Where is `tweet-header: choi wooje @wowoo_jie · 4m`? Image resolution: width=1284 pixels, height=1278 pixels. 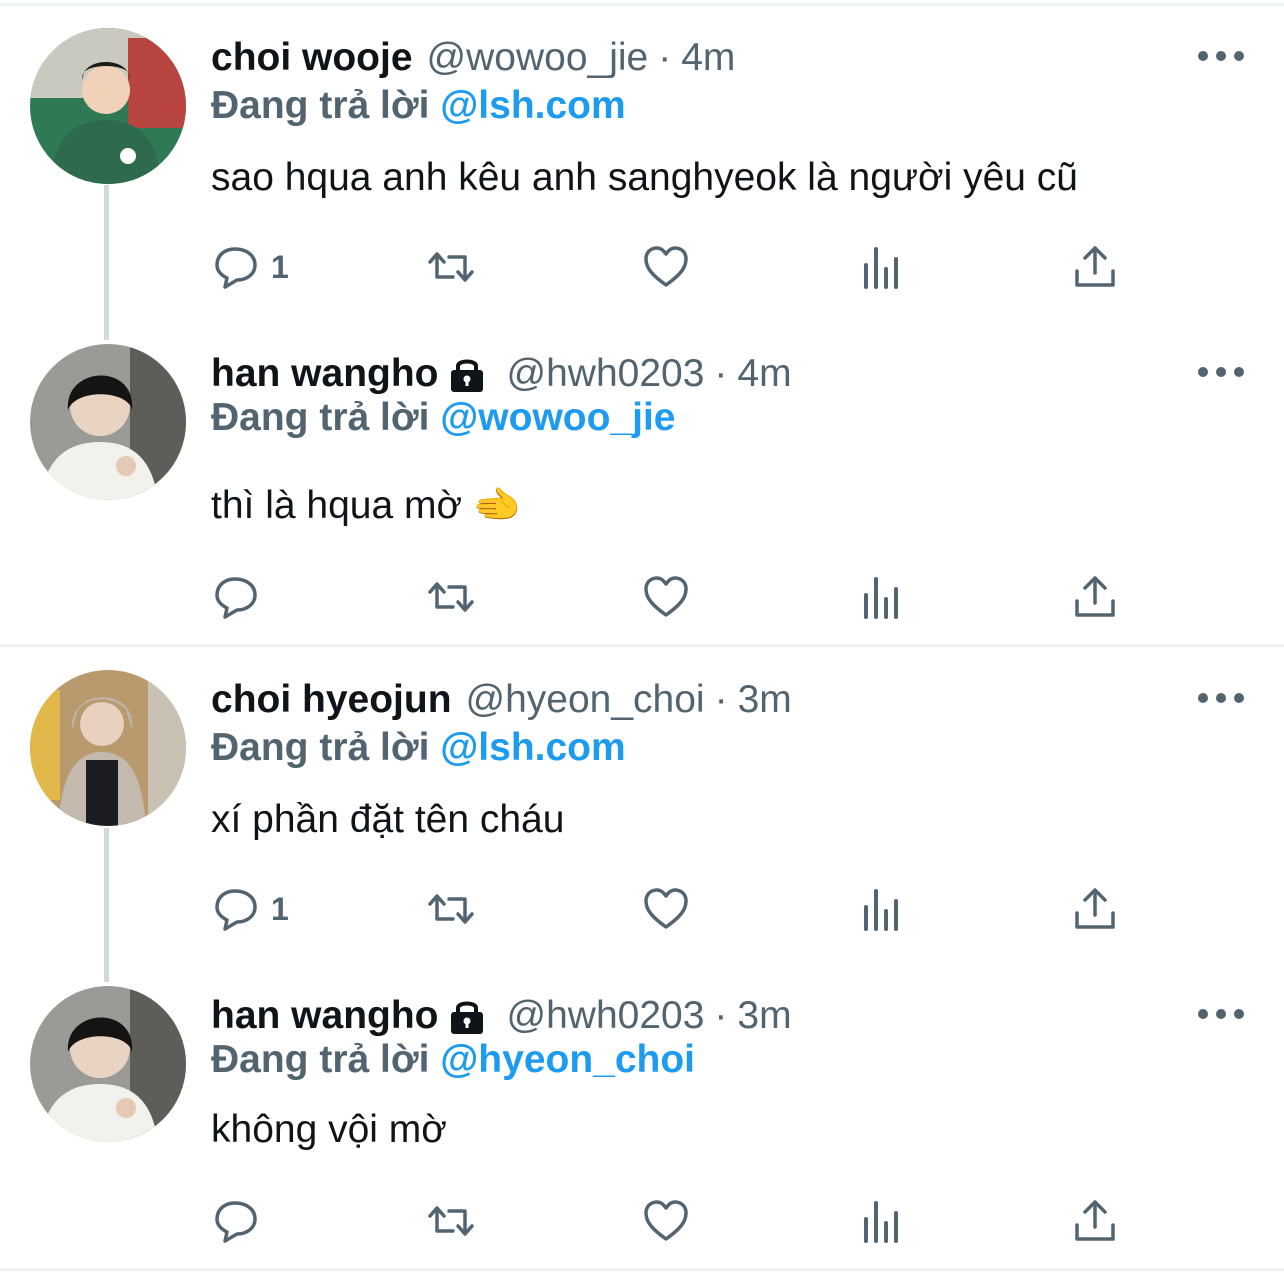
tweet-header: choi wooje @wowoo_jie · 4m is located at coordinates (473, 58).